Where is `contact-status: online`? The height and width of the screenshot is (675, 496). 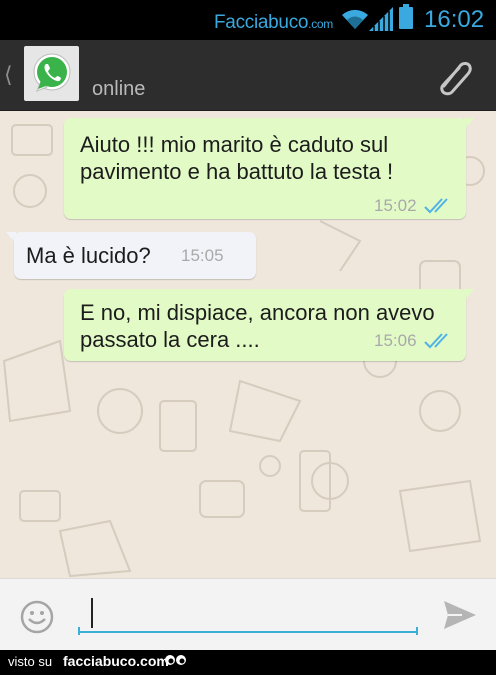 contact-status: online is located at coordinates (119, 89).